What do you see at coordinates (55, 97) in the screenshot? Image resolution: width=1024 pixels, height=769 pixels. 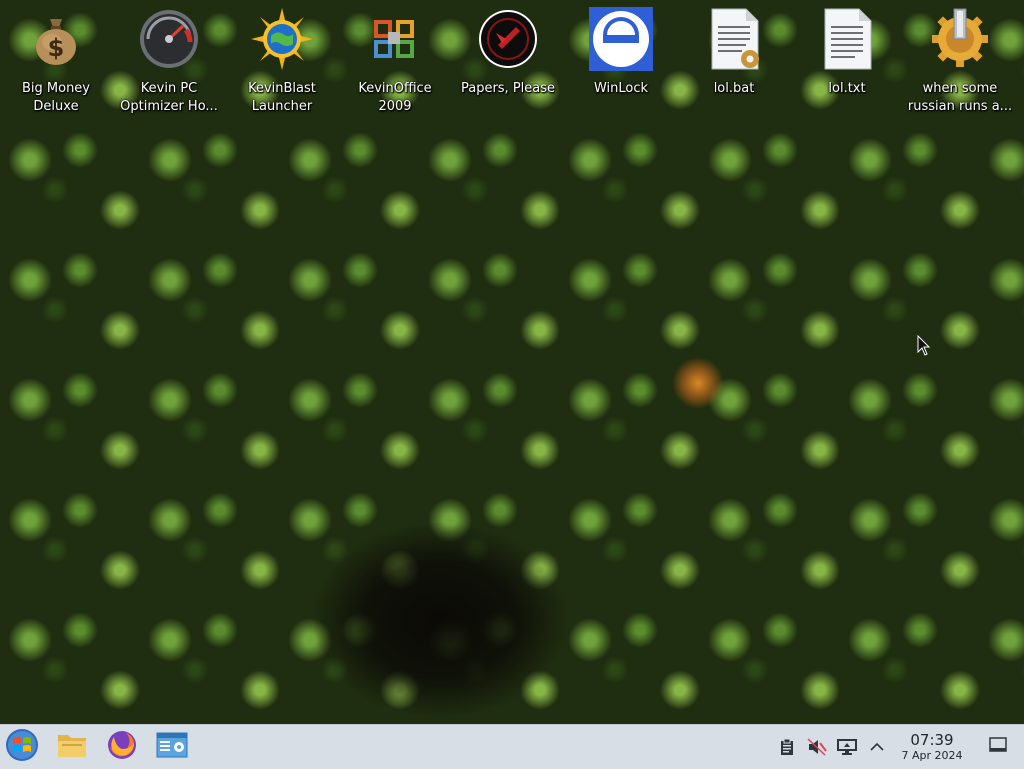 I see `desktop-icon-label: Big Money Deluxe` at bounding box center [55, 97].